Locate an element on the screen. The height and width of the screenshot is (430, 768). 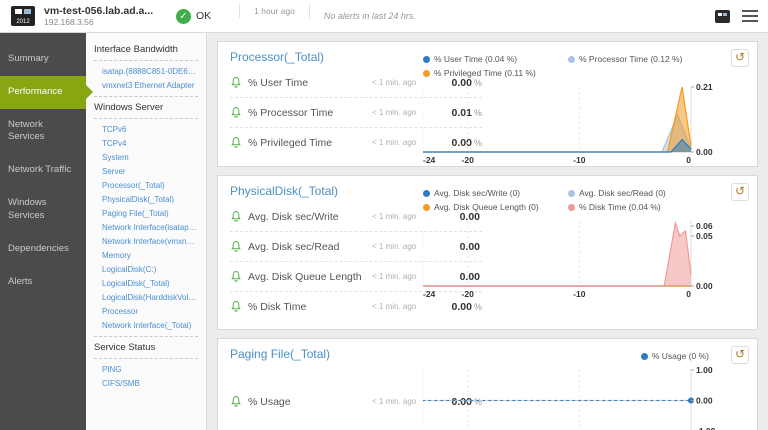
sidebar-item-dependencies: Dependencies is located at coordinates (43, 249).